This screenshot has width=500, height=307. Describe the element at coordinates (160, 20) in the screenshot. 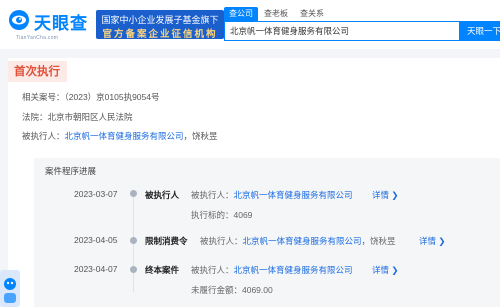

I see `banner-line-1: 国家中小企业发展子基金旗下` at that location.